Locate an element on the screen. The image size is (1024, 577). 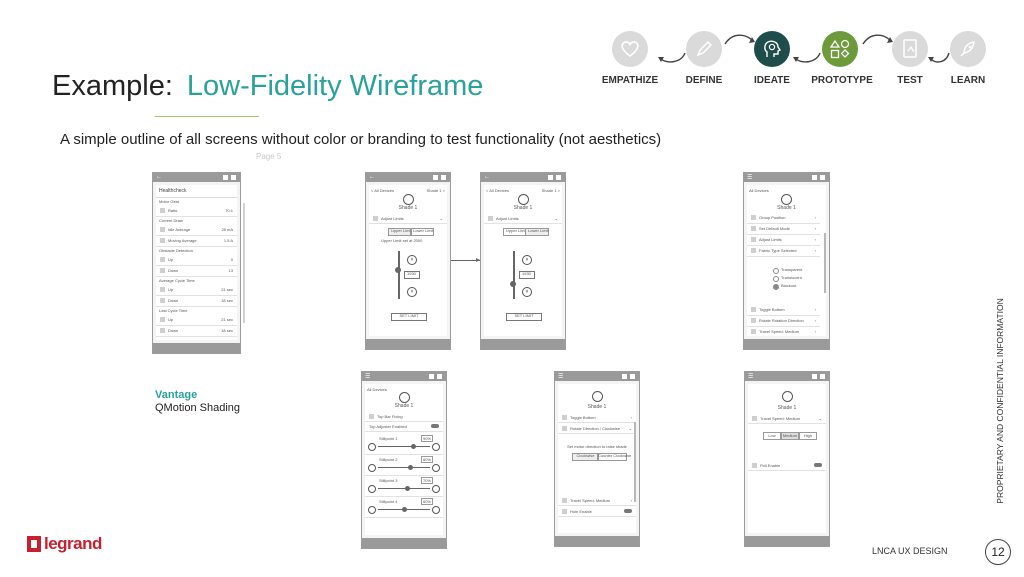
direction-prompt: Set motor direction to raise shade is located at coordinates (597, 446).